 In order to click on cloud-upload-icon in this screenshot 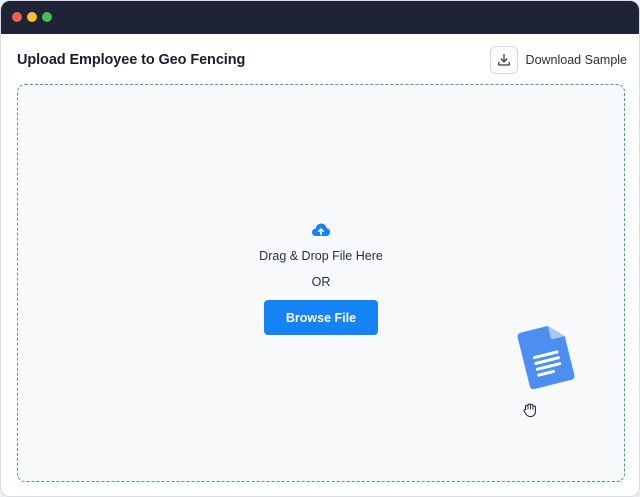, I will do `click(321, 229)`.